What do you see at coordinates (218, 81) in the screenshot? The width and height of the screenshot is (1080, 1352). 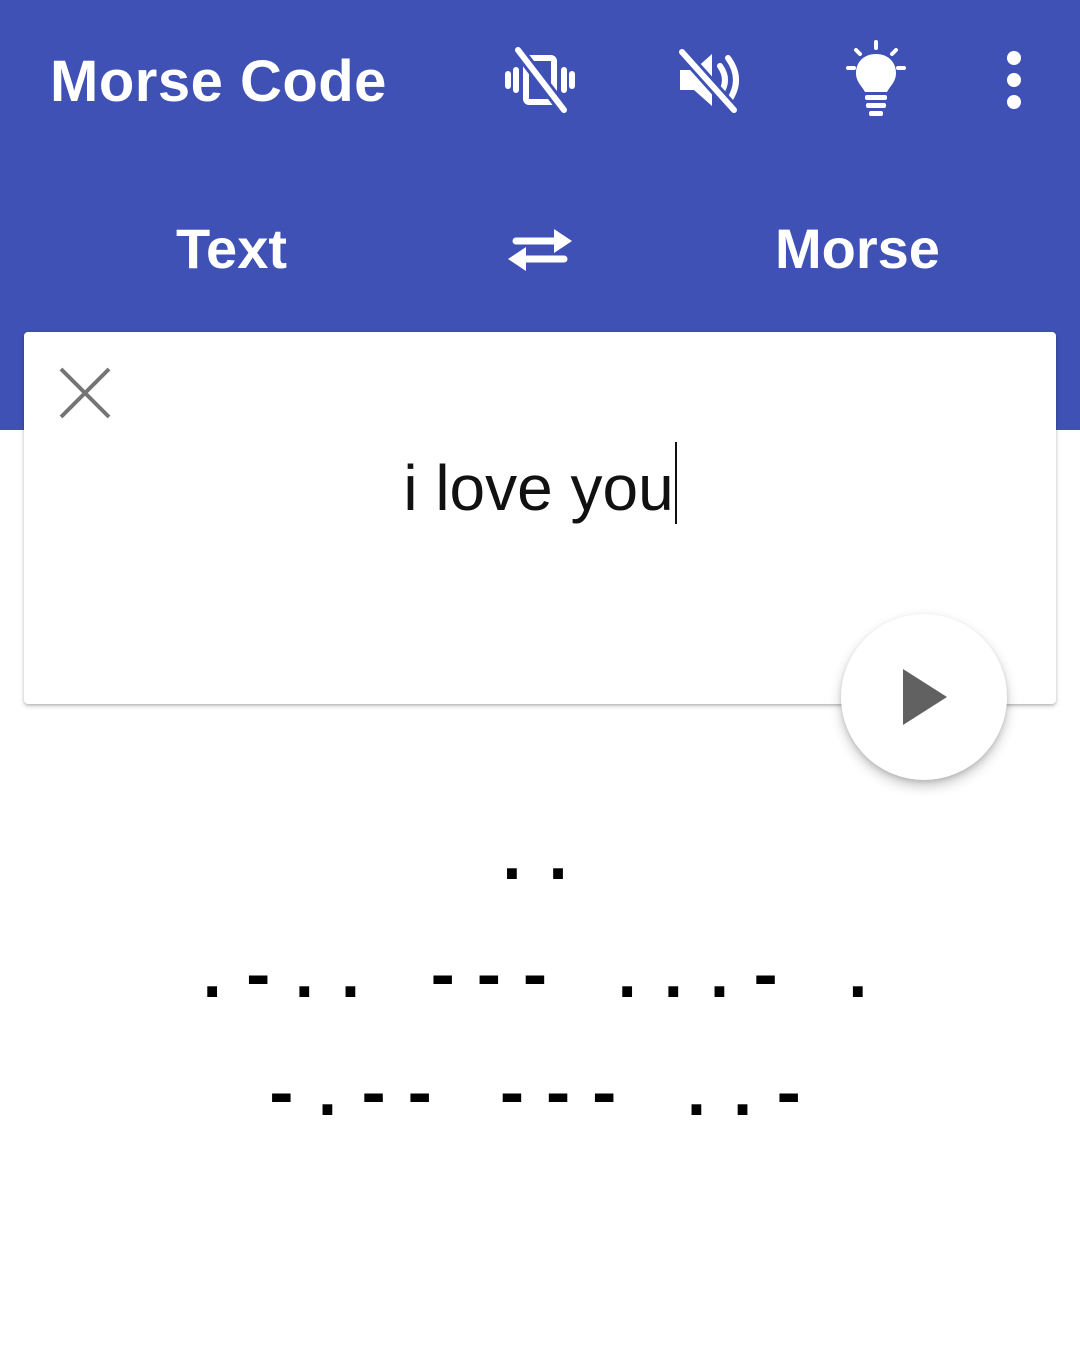 I see `app-title: Morse Code` at bounding box center [218, 81].